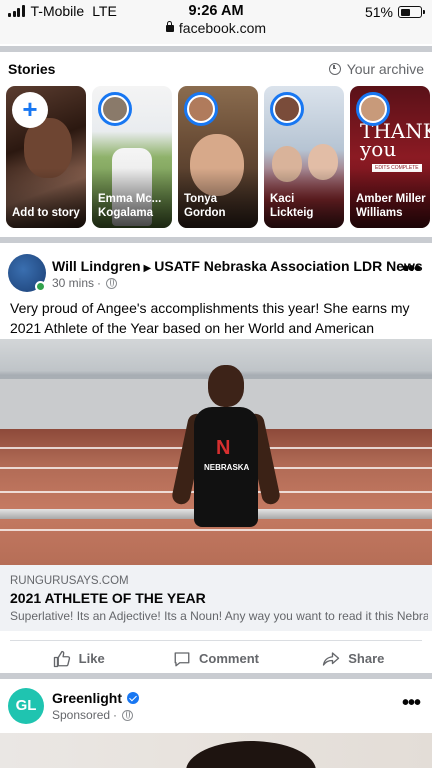 The height and width of the screenshot is (768, 432). Describe the element at coordinates (108, 598) in the screenshot. I see `link-title: 2021 ATHLETE OF THE YEAR` at that location.